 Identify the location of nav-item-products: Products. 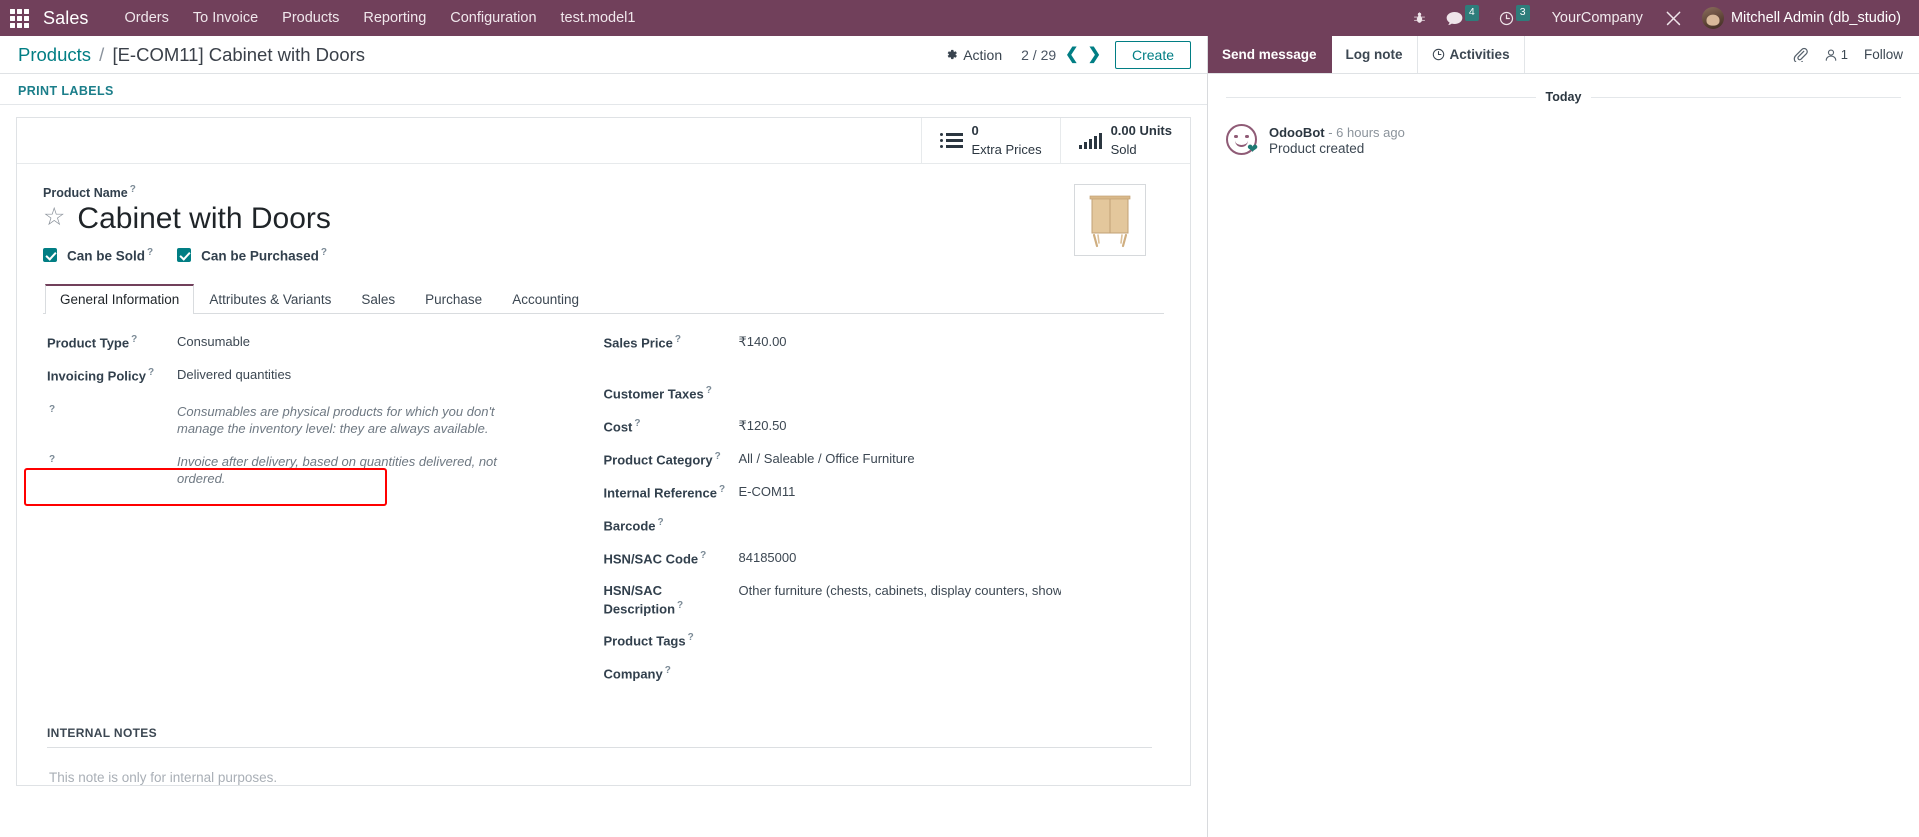
(310, 18).